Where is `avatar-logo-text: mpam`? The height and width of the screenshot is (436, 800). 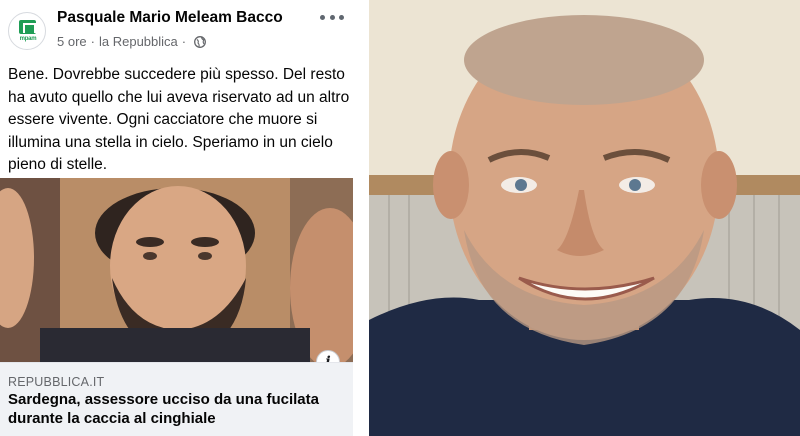
avatar-logo-text: mpam is located at coordinates (28, 39).